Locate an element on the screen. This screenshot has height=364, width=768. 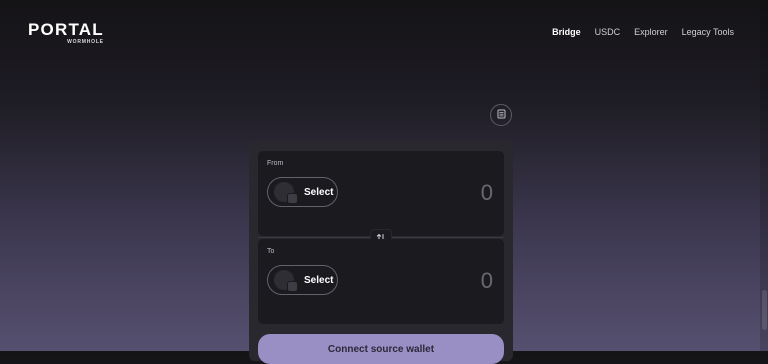
from-select-label: Select is located at coordinates (319, 192).